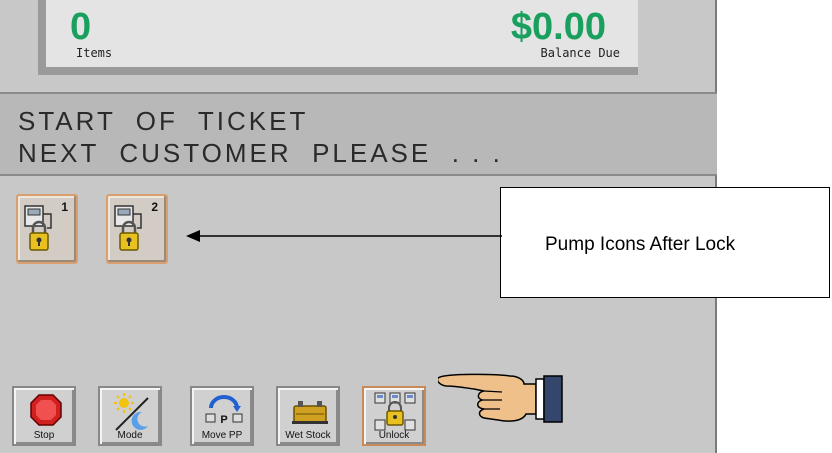  Describe the element at coordinates (44, 435) in the screenshot. I see `stop-label: Stop` at that location.